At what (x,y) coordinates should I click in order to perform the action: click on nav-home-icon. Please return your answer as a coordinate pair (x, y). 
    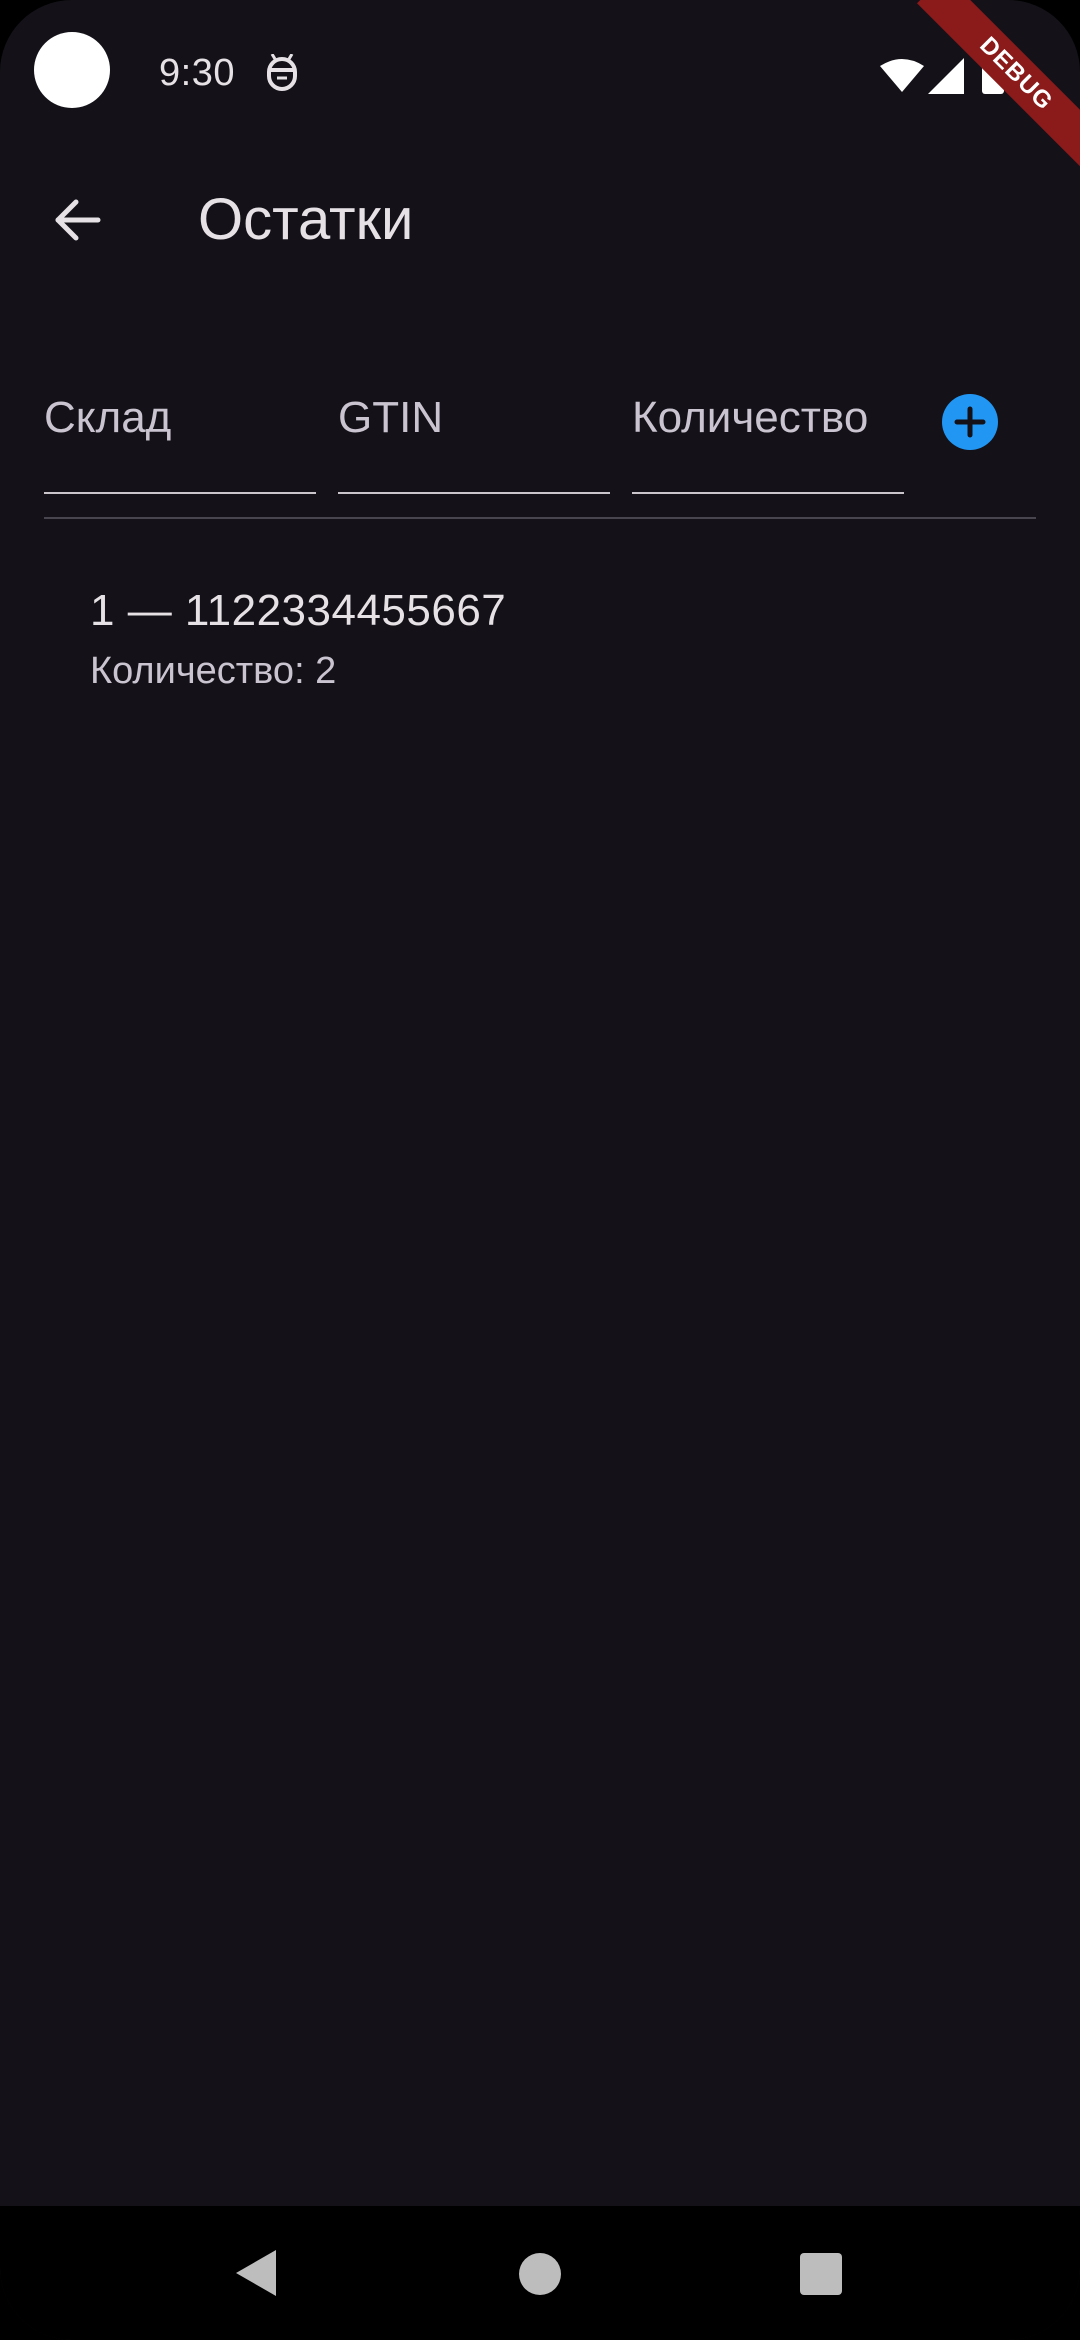
    Looking at the image, I should click on (540, 2274).